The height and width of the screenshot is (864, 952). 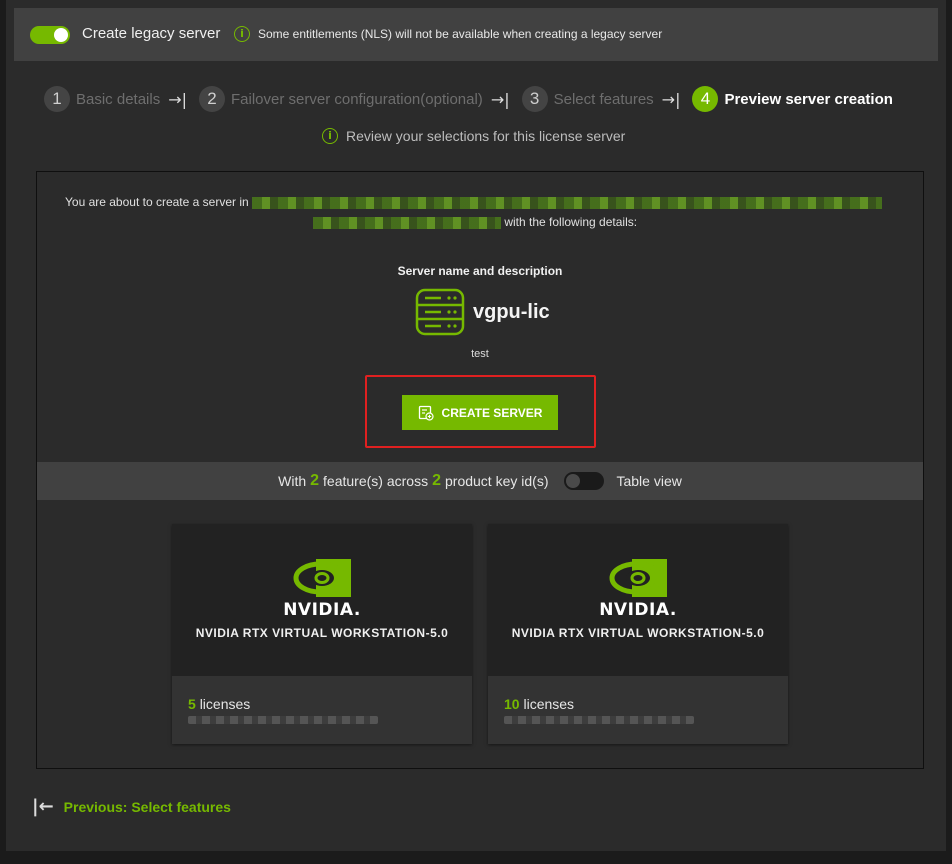 What do you see at coordinates (407, 222) in the screenshot?
I see `redacted-org-cont` at bounding box center [407, 222].